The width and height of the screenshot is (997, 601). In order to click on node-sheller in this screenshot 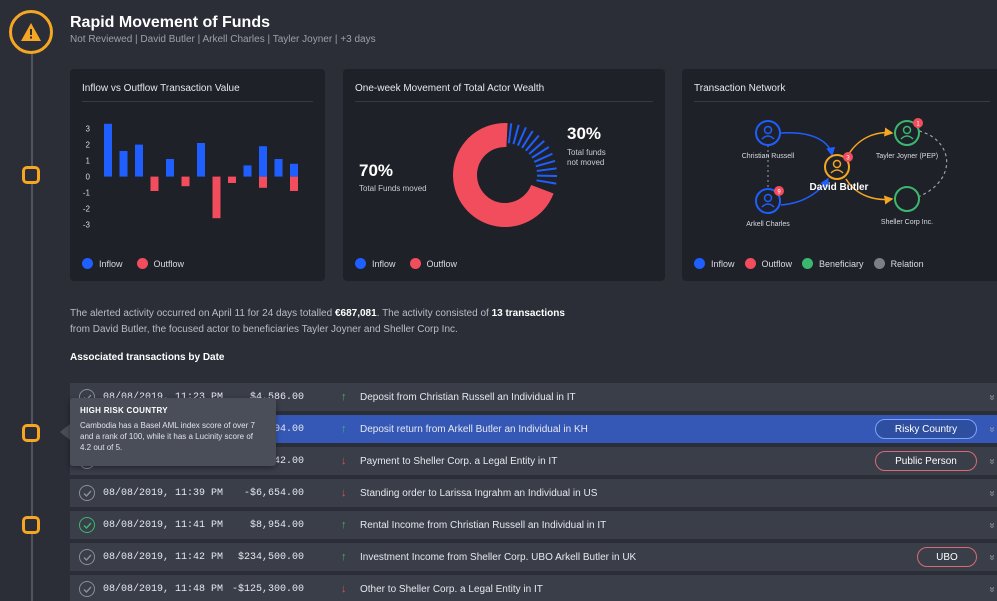, I will do `click(907, 199)`.